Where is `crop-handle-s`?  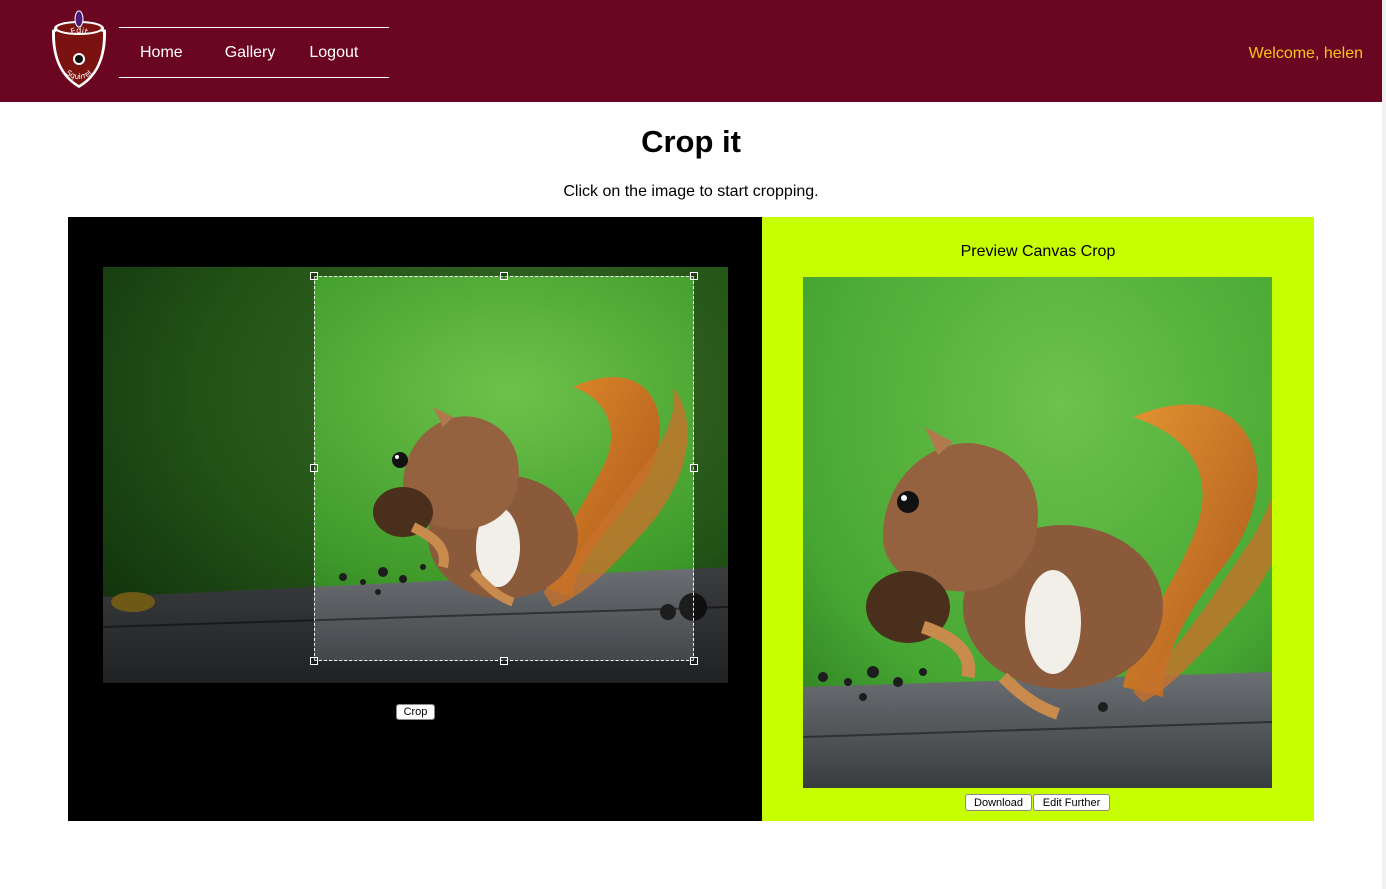
crop-handle-s is located at coordinates (504, 661).